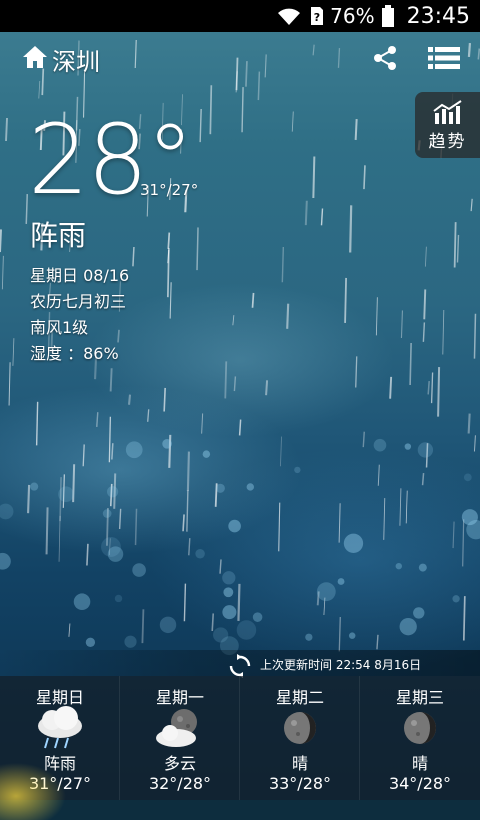  I want to click on forecast-condition: 晴, so click(299, 763).